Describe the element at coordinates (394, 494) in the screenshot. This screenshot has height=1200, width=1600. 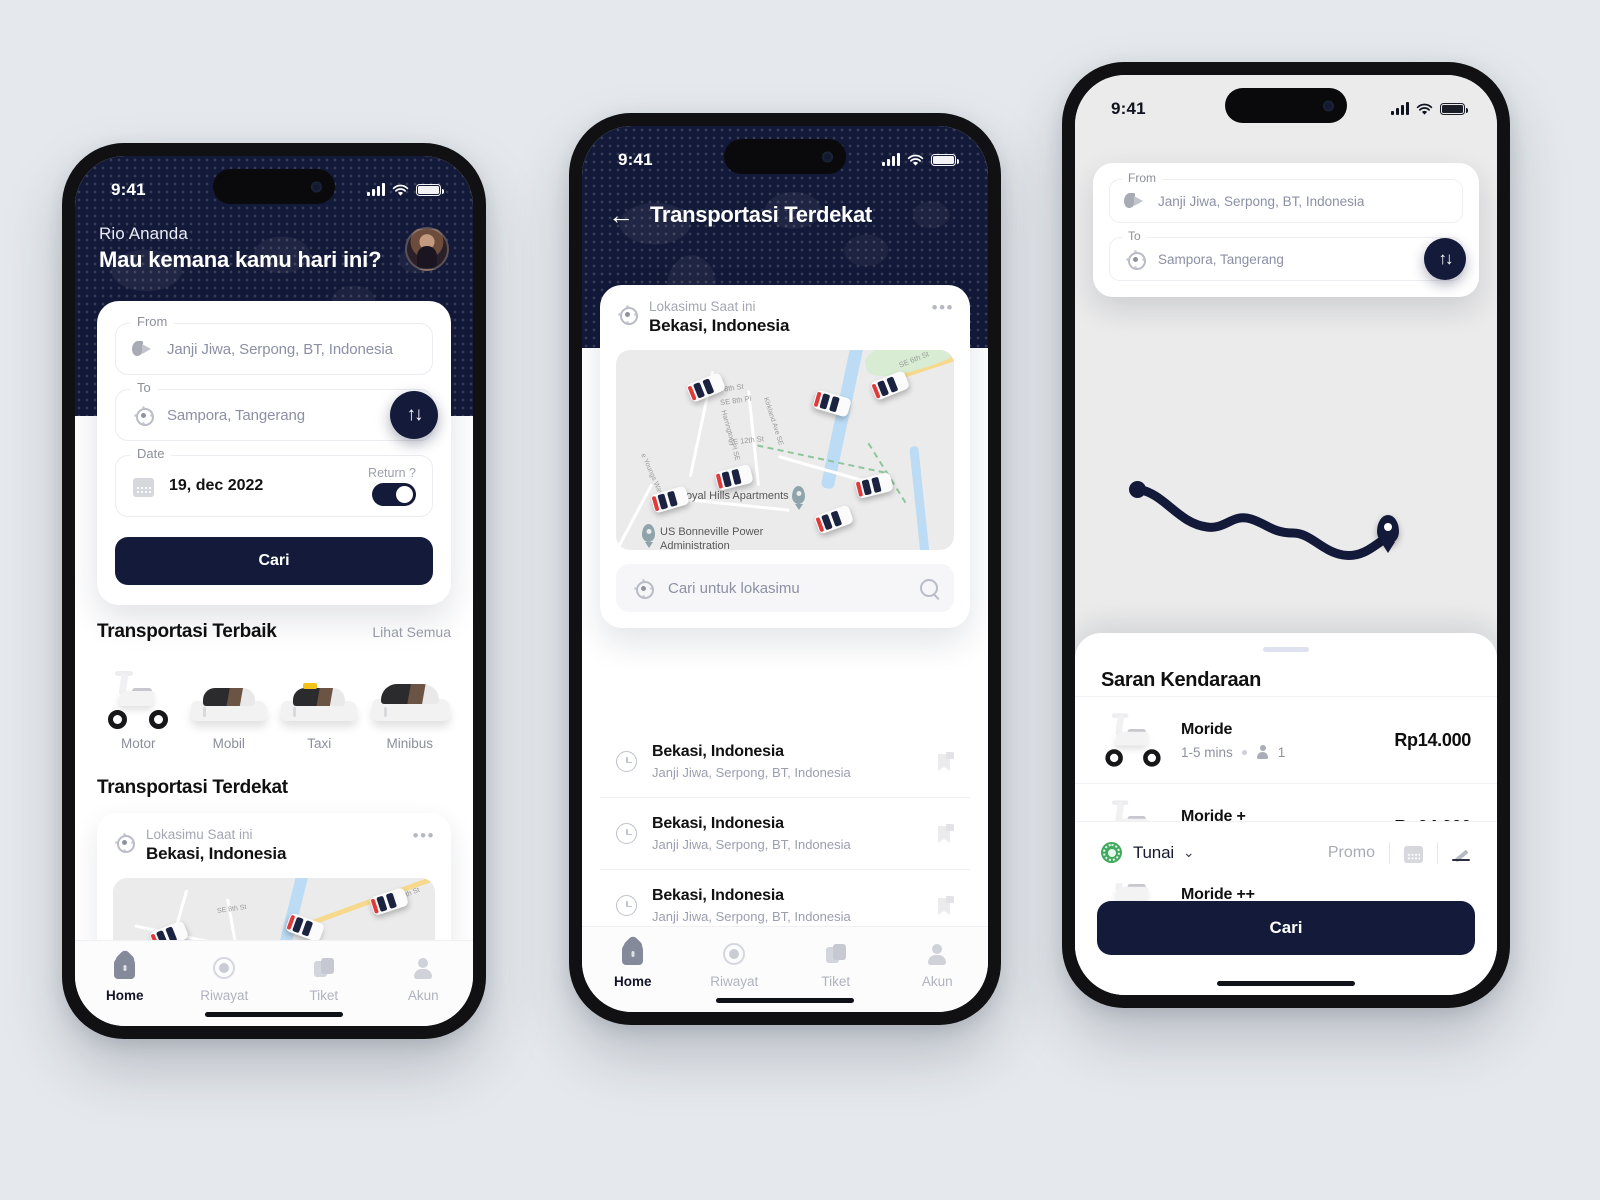
I see `return-toggle` at that location.